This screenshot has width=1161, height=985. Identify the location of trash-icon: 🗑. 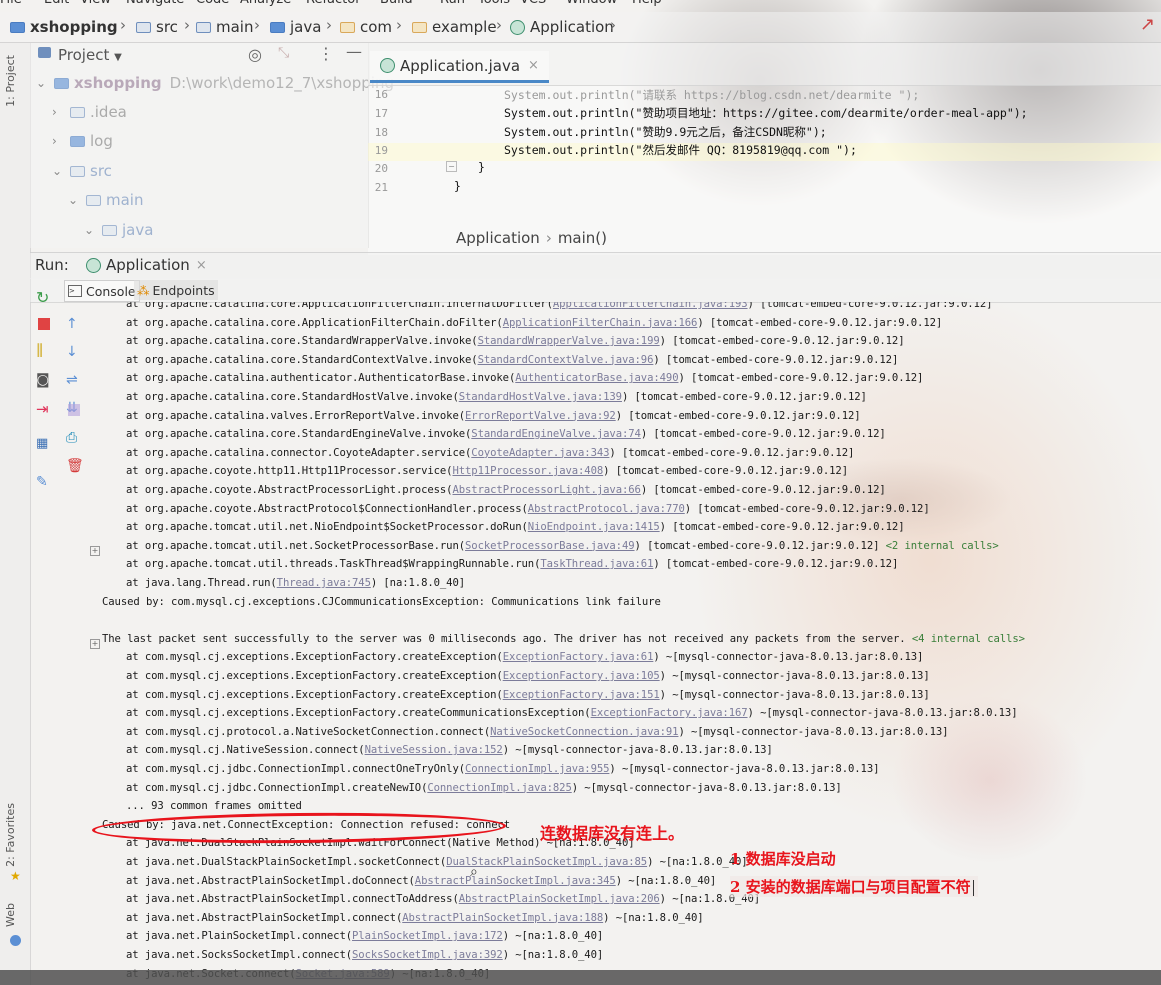
(75, 466).